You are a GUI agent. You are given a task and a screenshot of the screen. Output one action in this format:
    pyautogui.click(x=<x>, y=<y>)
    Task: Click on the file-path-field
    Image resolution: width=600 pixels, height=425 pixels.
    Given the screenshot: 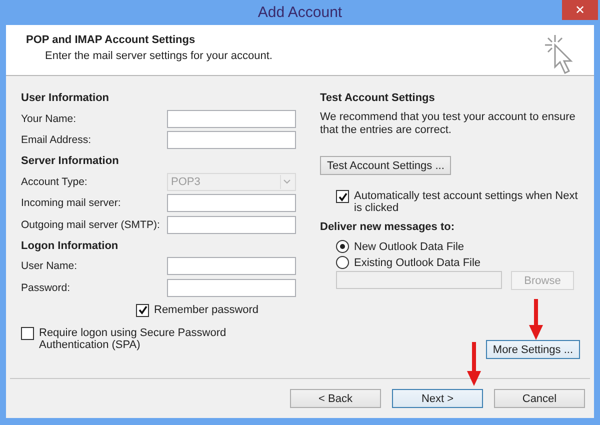 What is the action you would take?
    pyautogui.click(x=419, y=280)
    